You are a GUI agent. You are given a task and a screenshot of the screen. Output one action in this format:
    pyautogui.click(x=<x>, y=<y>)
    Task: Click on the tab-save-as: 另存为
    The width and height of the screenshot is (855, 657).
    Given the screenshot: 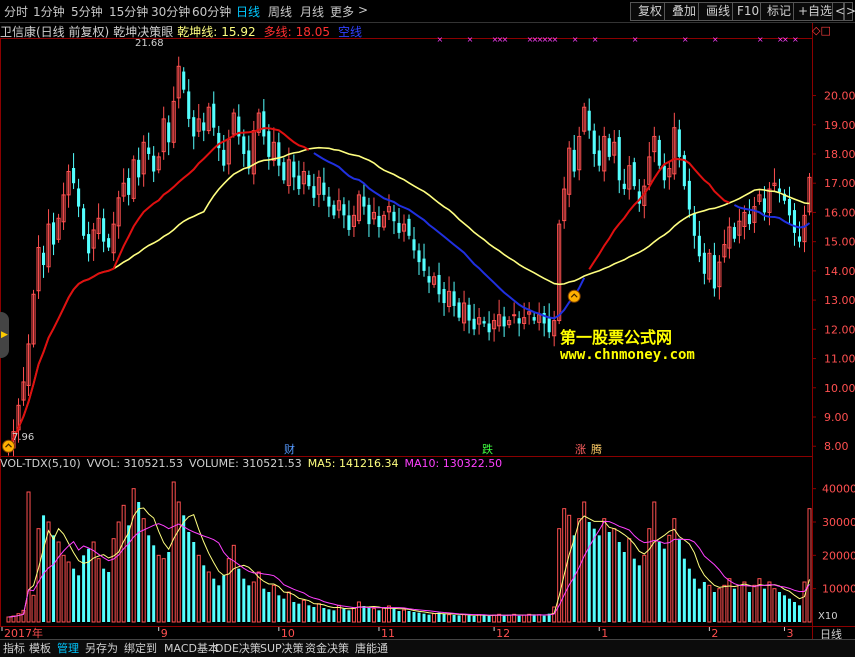 What is the action you would take?
    pyautogui.click(x=101, y=648)
    